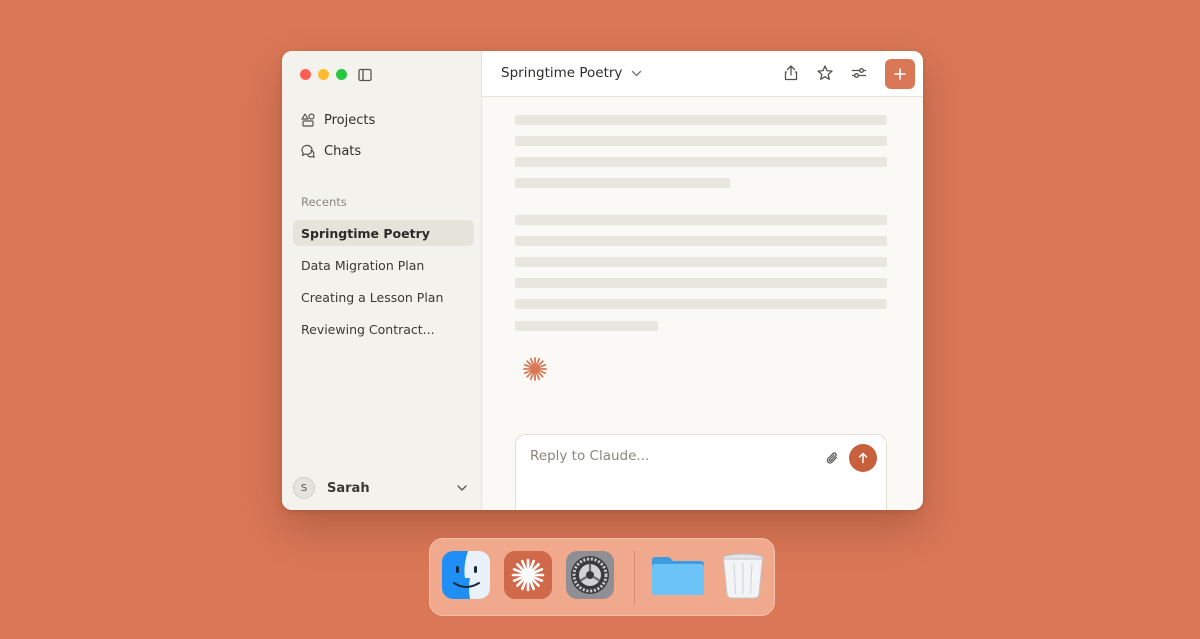 The width and height of the screenshot is (1200, 639). I want to click on arrow-up-icon, so click(863, 458).